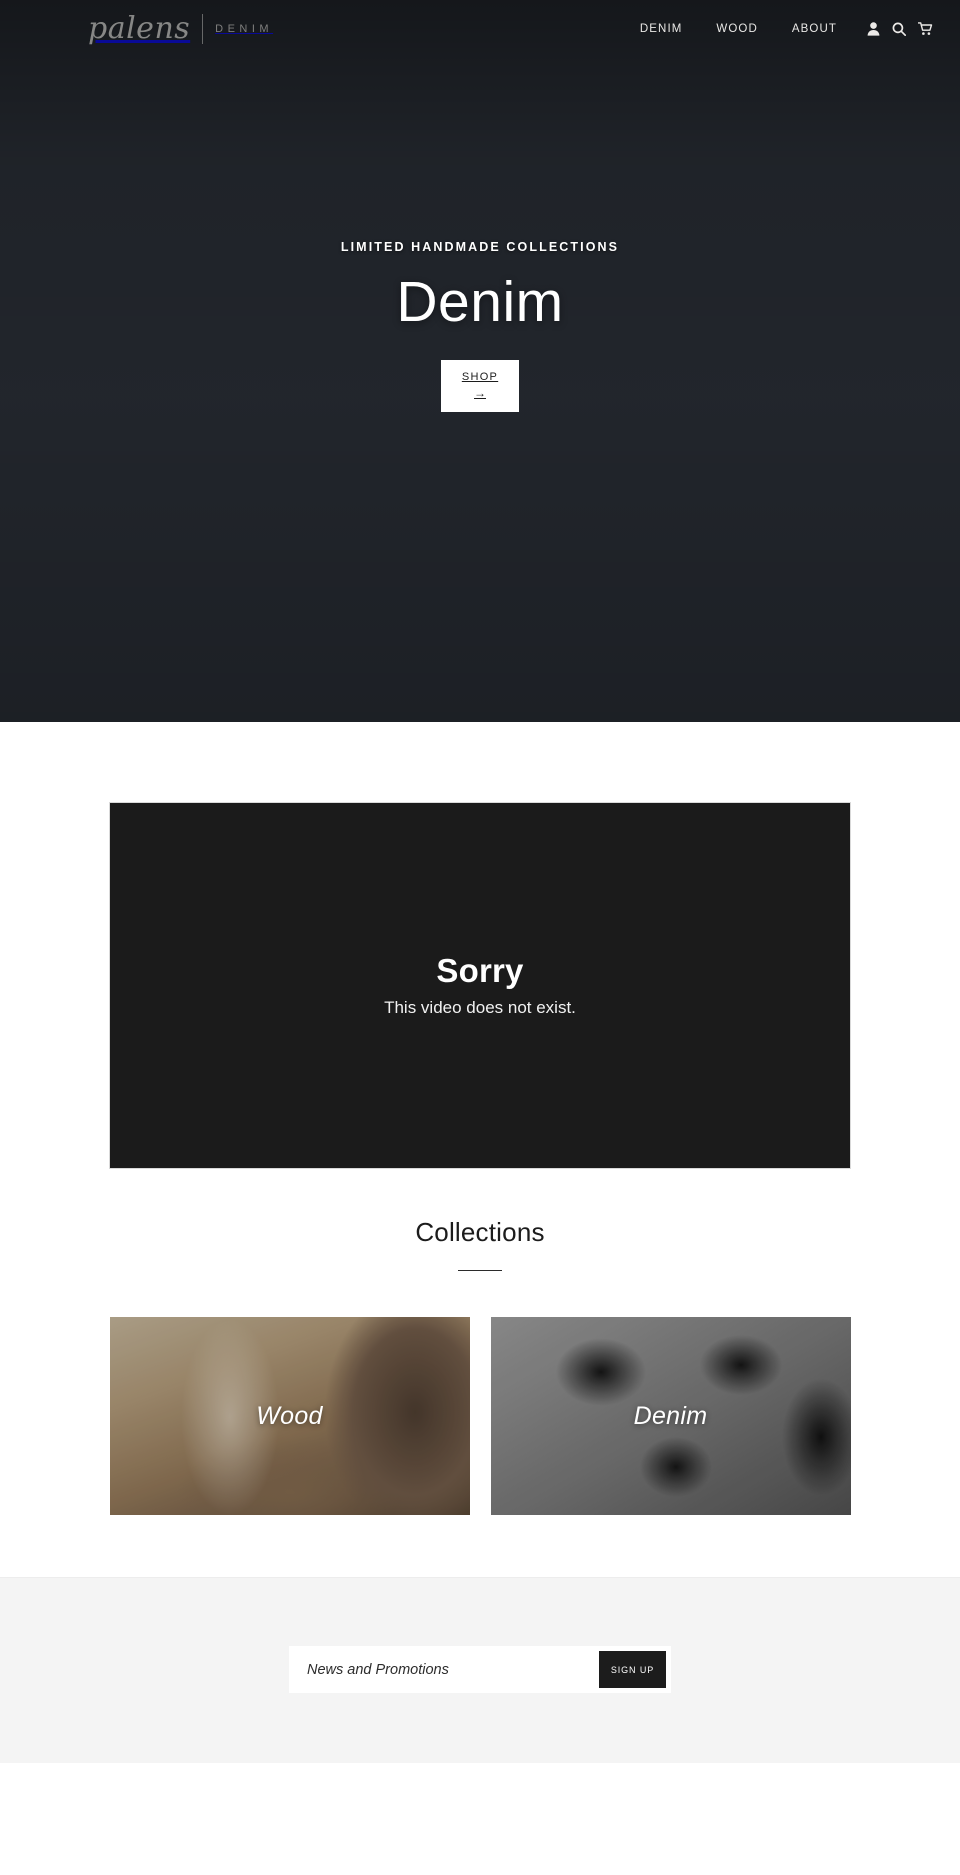  I want to click on newsletter-signup-button: SIGN UP, so click(632, 1669).